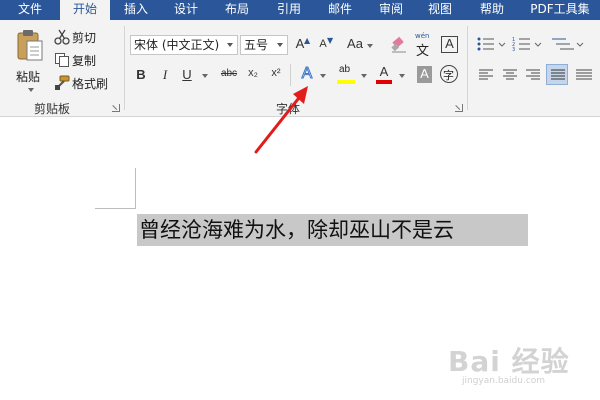 Image resolution: width=600 pixels, height=400 pixels. I want to click on shrink-font-button: A ▼, so click(327, 45).